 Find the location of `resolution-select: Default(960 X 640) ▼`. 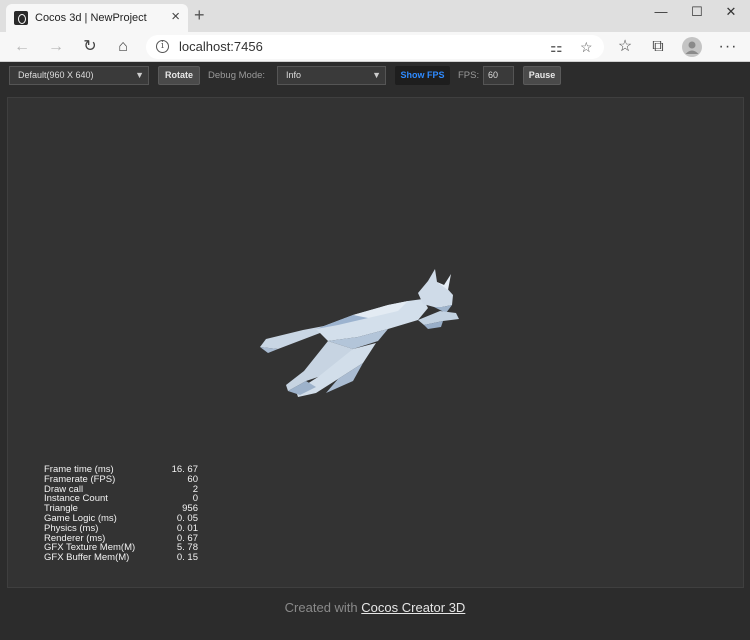

resolution-select: Default(960 X 640) ▼ is located at coordinates (79, 75).